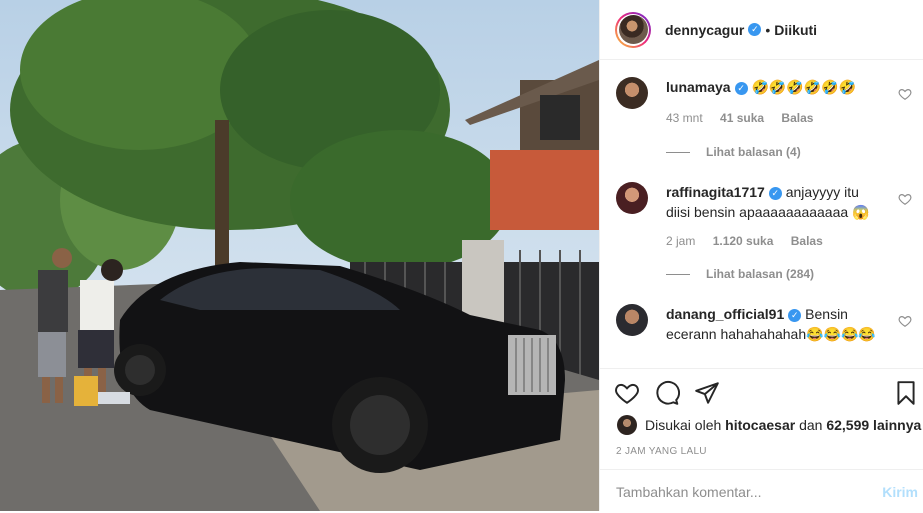  What do you see at coordinates (760, 274) in the screenshot?
I see `view-replies-label: Lihat balasan (284)` at bounding box center [760, 274].